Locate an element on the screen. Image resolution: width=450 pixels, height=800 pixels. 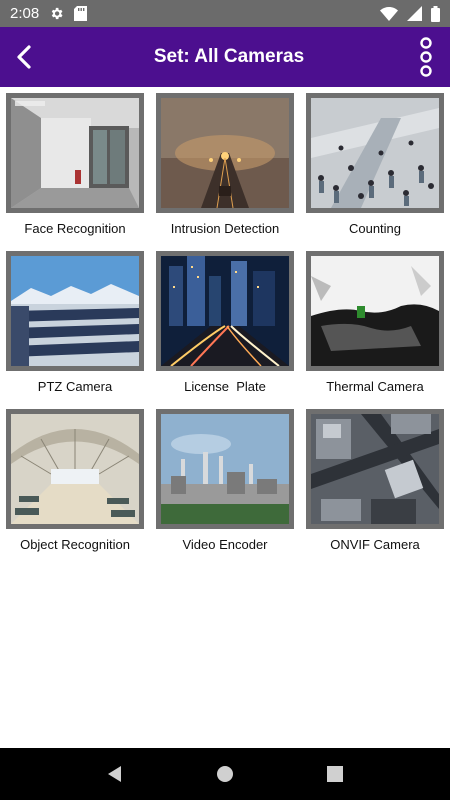
solar-panels-image is located at coordinates (75, 311).